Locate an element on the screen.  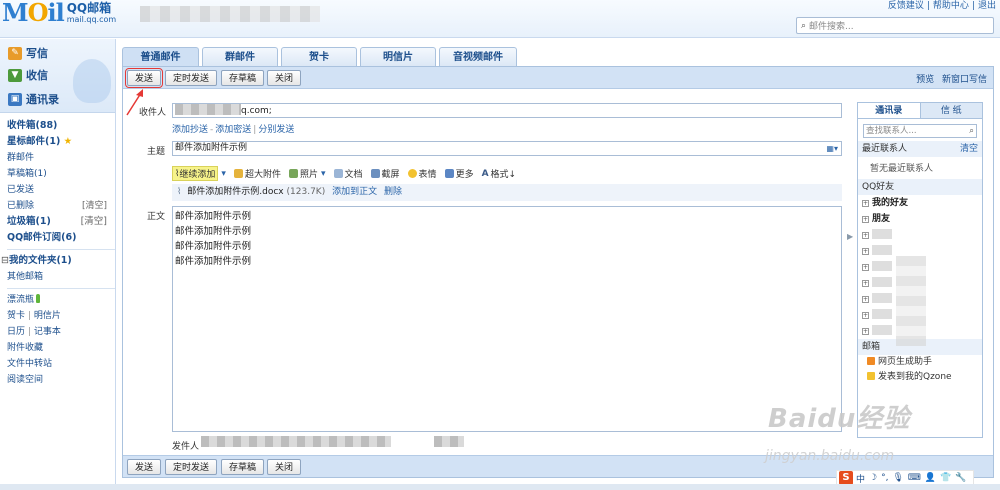
group-friends: + 朋友 is located at coordinates (920, 219).